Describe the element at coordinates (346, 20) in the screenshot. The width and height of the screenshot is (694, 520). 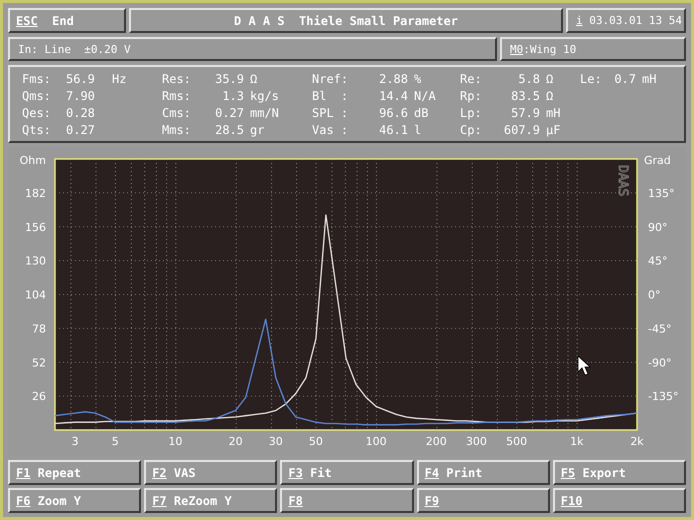
I see `window-title: D A A S Thiele Small Parameter` at that location.